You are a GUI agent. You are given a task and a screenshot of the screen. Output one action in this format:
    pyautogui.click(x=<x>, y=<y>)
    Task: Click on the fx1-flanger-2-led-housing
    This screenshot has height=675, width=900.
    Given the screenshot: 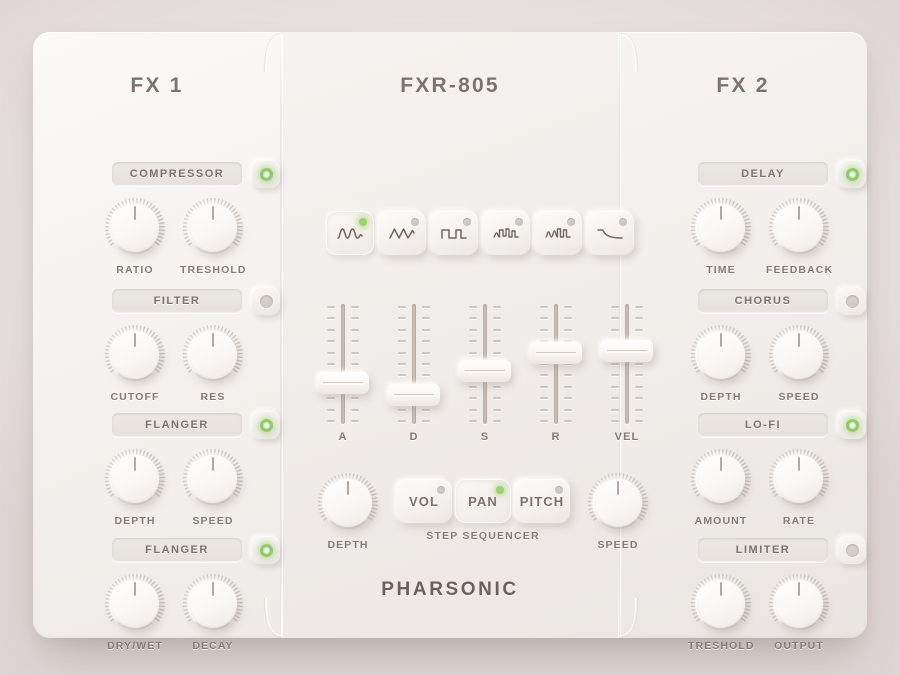 What is the action you would take?
    pyautogui.click(x=266, y=425)
    